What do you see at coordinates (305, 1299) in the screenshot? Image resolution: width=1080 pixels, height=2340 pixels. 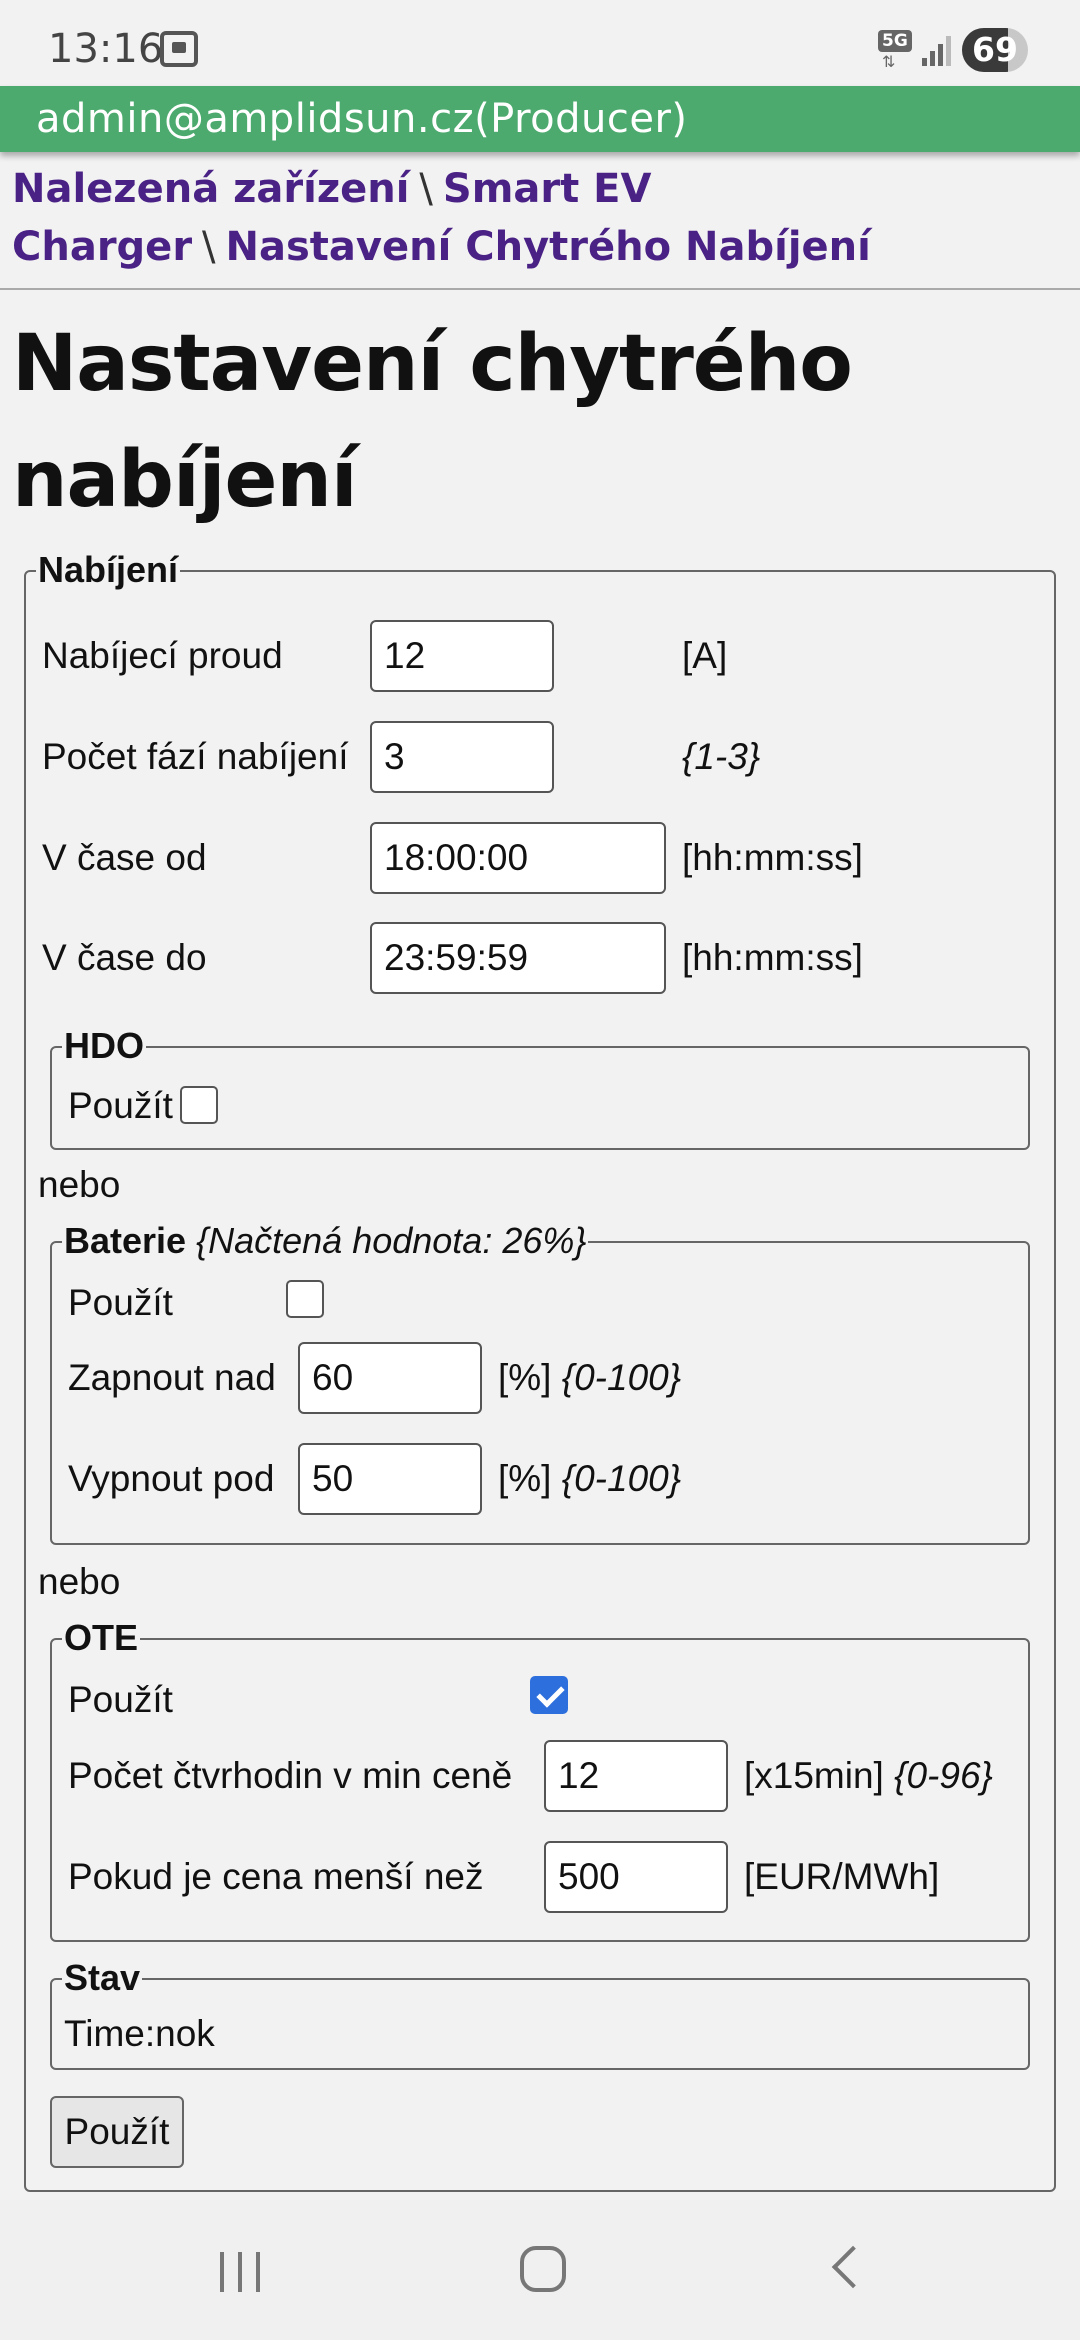 I see `battery-use-checkbox` at bounding box center [305, 1299].